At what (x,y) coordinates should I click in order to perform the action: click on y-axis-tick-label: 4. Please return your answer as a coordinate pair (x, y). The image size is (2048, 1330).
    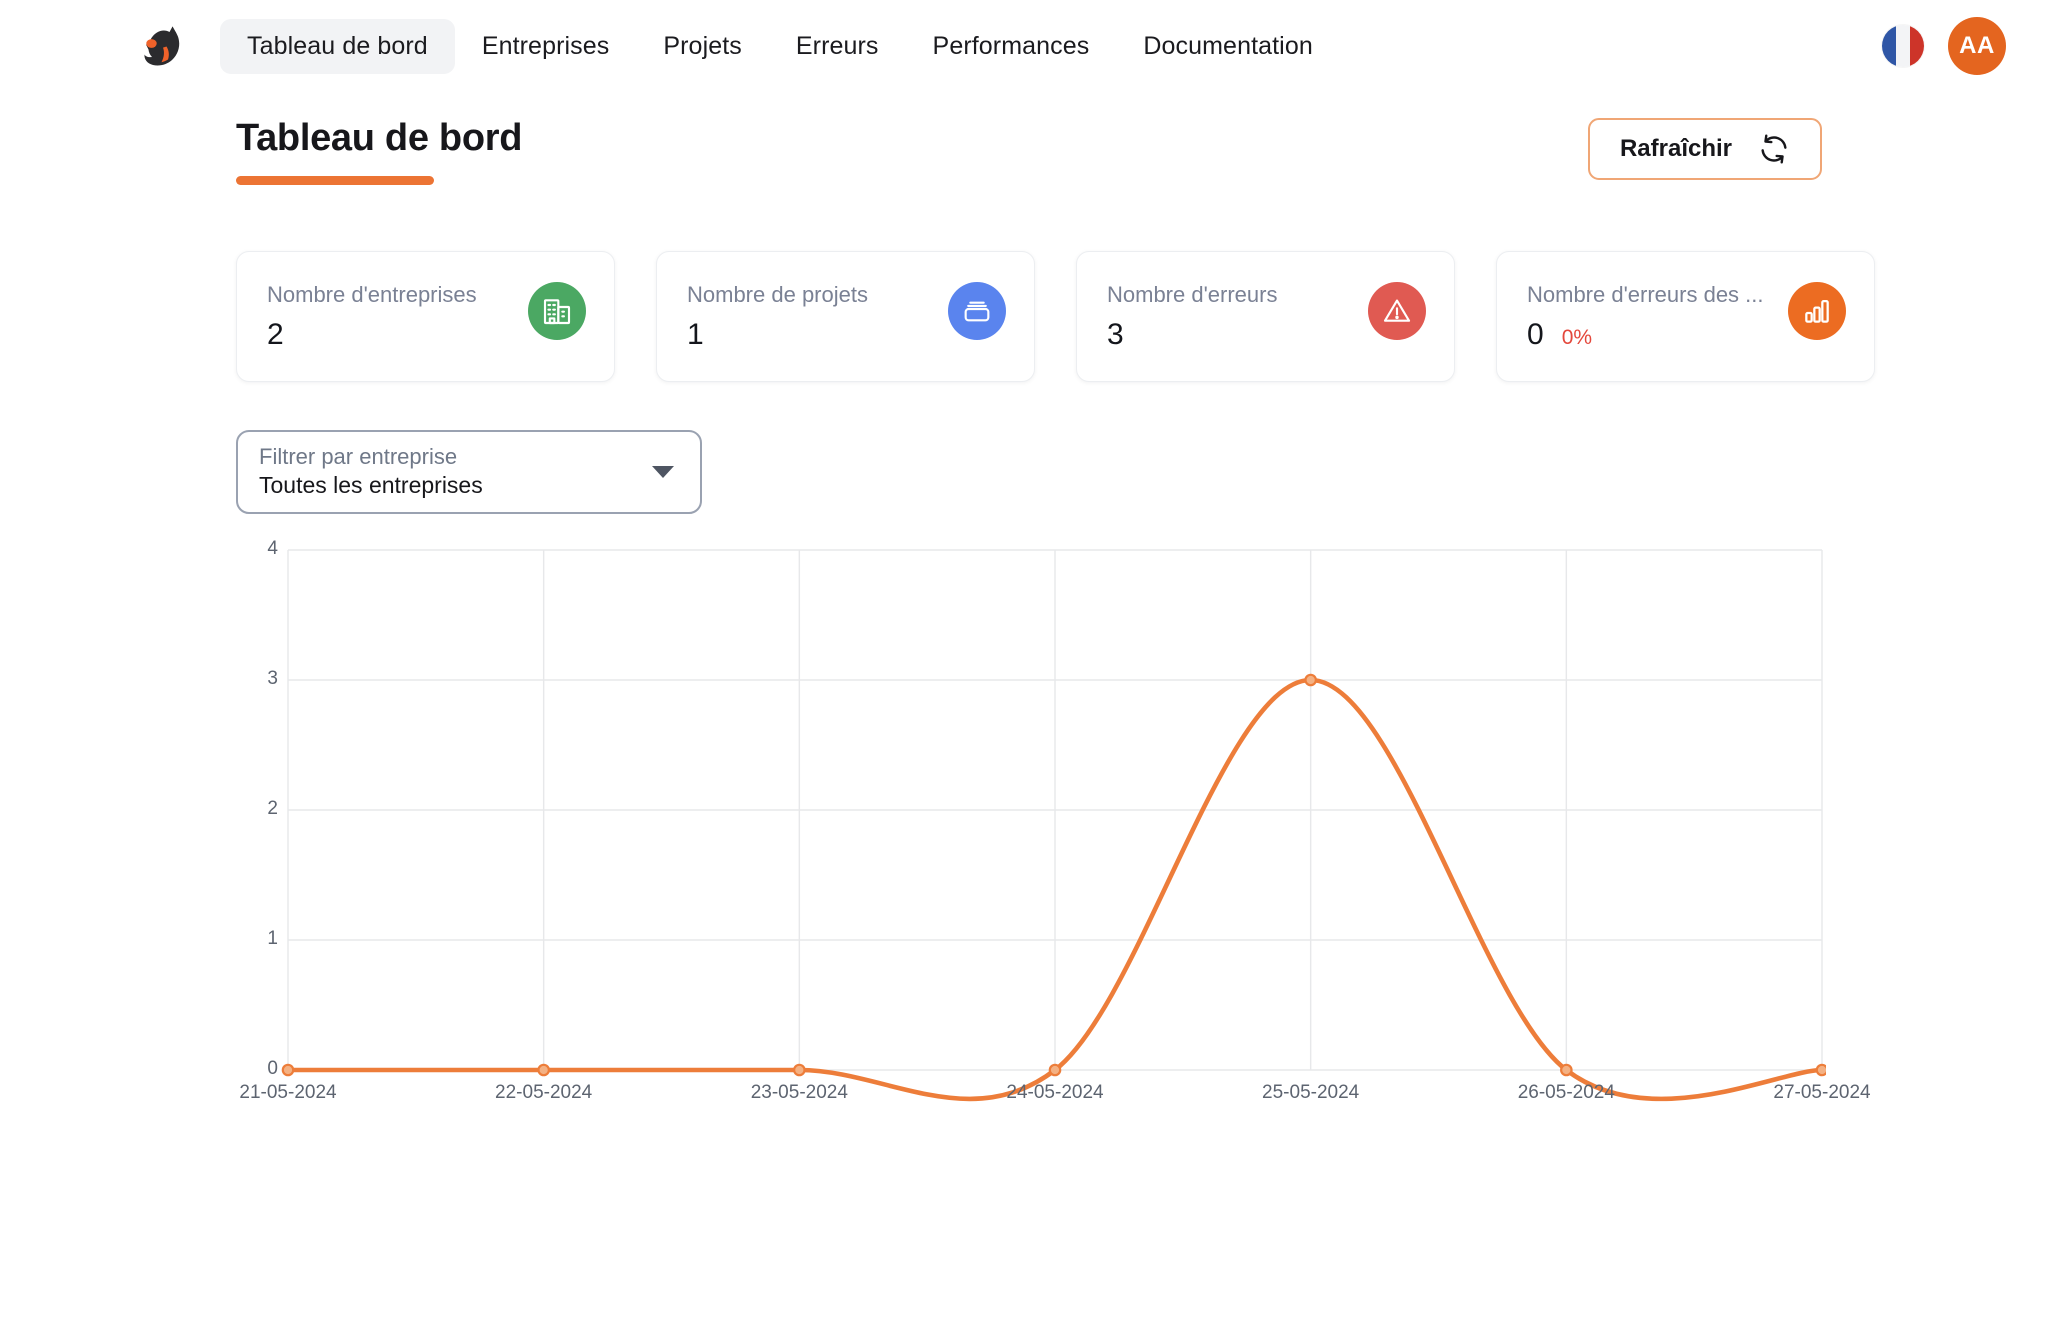
    Looking at the image, I should click on (272, 548).